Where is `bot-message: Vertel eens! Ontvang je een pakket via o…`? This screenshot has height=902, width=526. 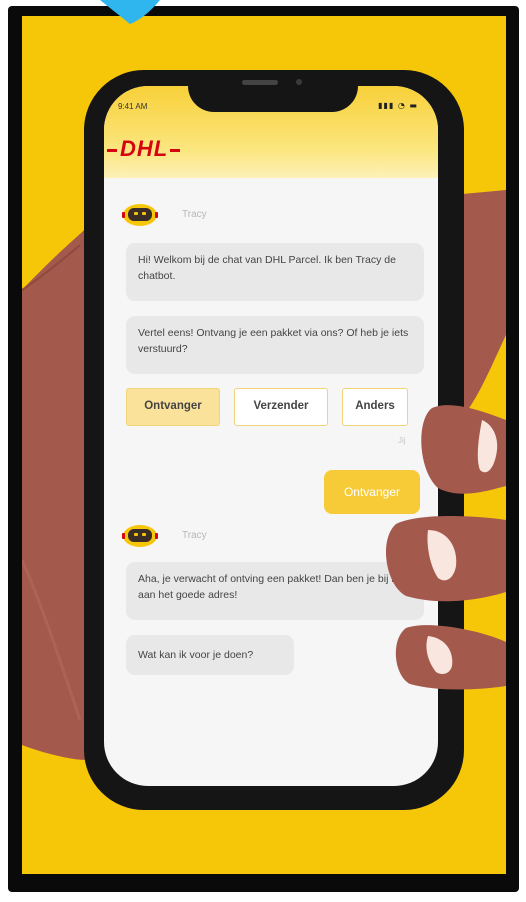
bot-message: Vertel eens! Ontvang je een pakket via o… is located at coordinates (275, 345).